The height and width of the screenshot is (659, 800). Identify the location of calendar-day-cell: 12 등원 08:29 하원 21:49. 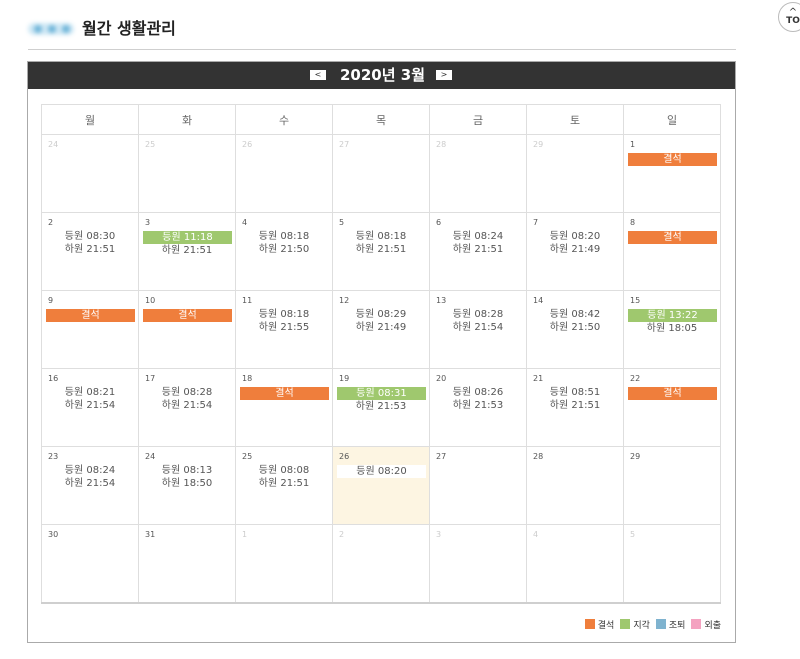
(381, 329).